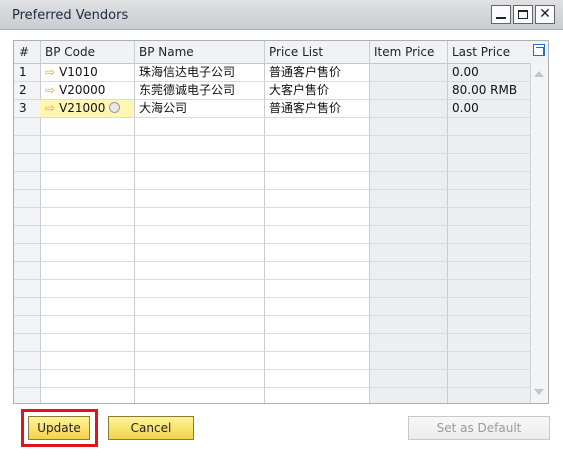 The height and width of the screenshot is (458, 563). What do you see at coordinates (23, 72) in the screenshot?
I see `row-number: 1` at bounding box center [23, 72].